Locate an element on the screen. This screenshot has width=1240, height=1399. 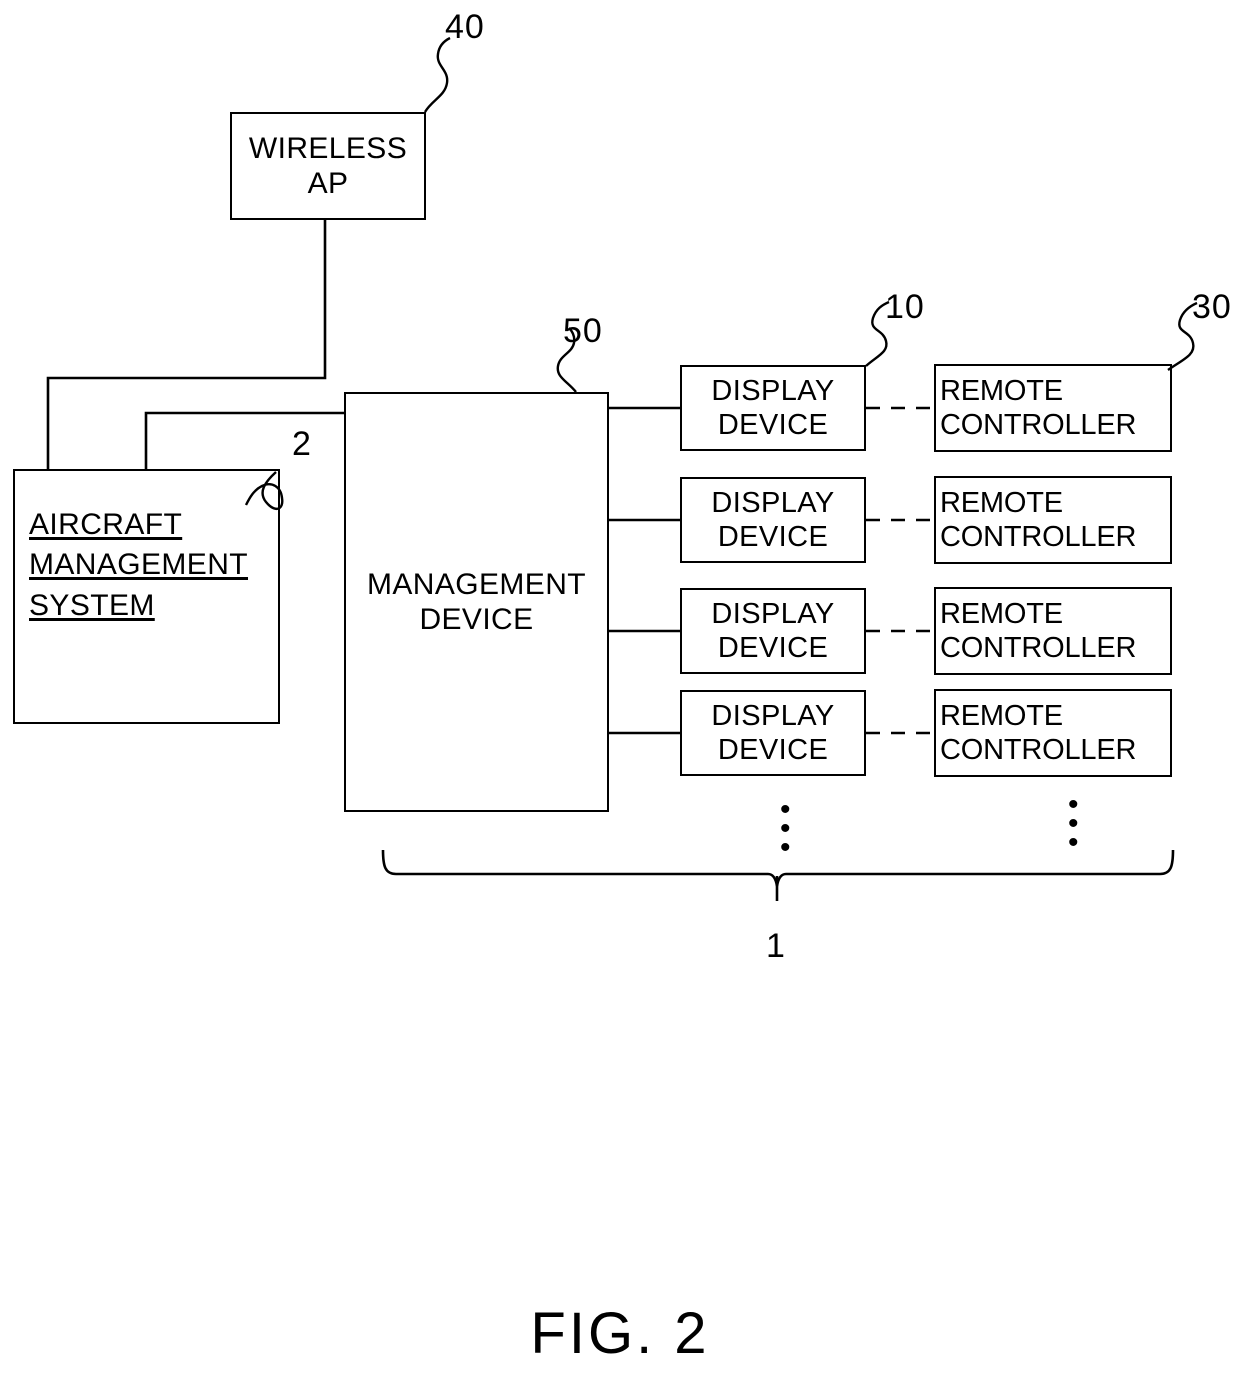
reference-numeral-10: 10 is located at coordinates (905, 307).